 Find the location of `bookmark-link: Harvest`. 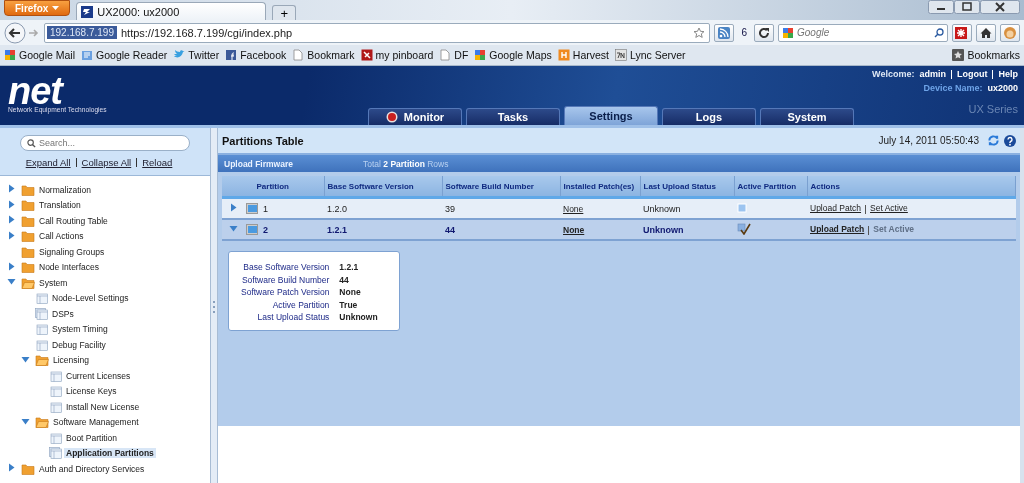

bookmark-link: Harvest is located at coordinates (583, 55).